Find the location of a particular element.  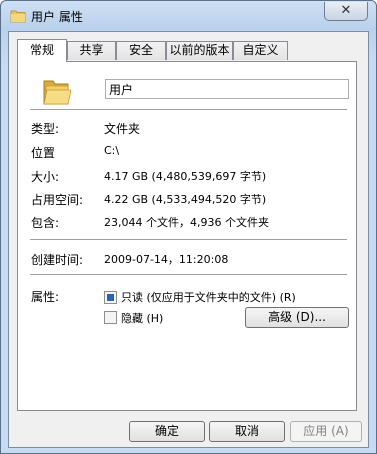

size-label: 大小: is located at coordinates (45, 177).